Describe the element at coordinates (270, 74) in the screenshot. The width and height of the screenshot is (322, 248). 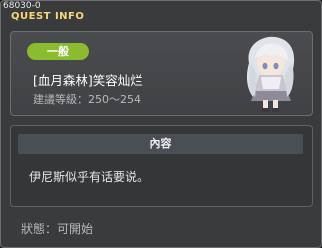
I see `npc-portrait-image` at that location.